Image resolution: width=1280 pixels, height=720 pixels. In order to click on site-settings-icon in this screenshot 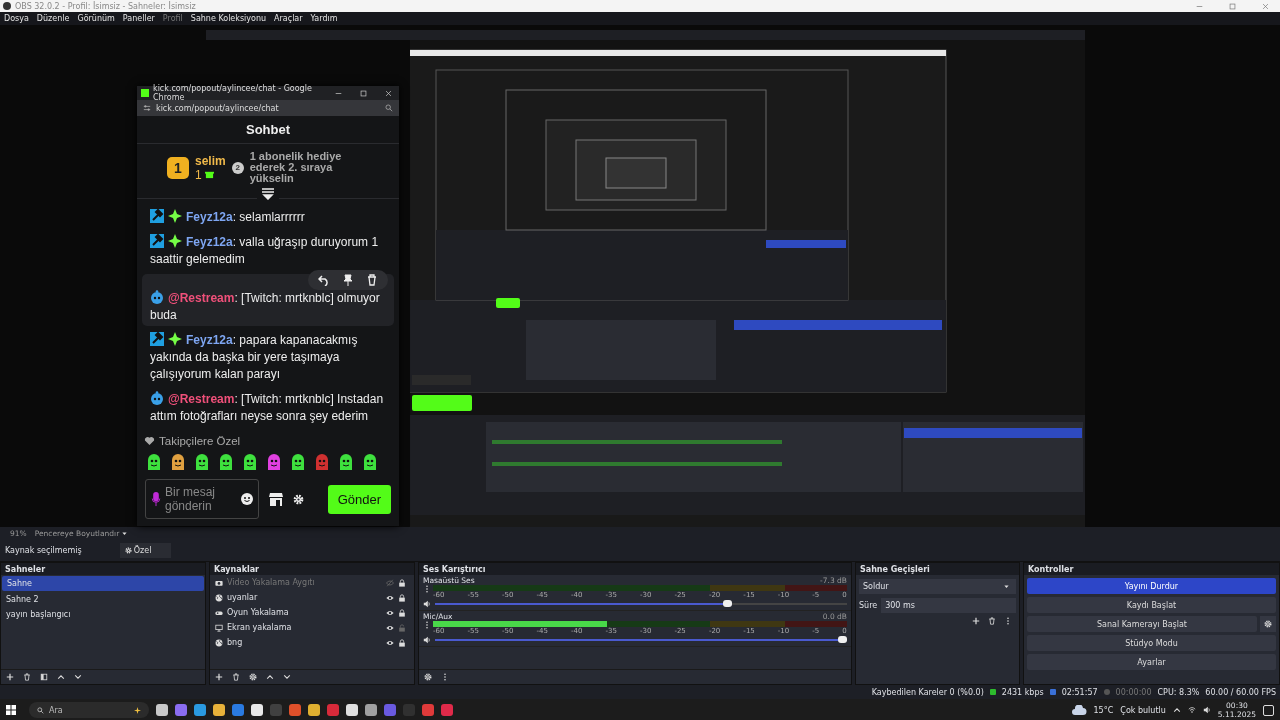, I will do `click(147, 108)`.